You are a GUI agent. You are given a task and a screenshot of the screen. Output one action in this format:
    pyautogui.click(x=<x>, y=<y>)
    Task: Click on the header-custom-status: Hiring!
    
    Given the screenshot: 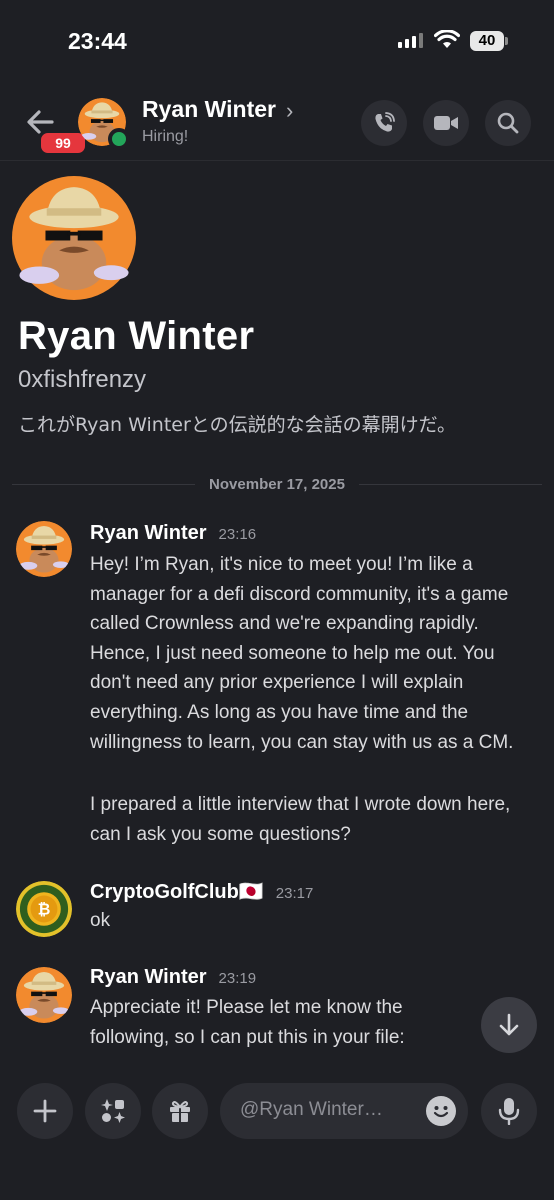 What is the action you would take?
    pyautogui.click(x=165, y=136)
    